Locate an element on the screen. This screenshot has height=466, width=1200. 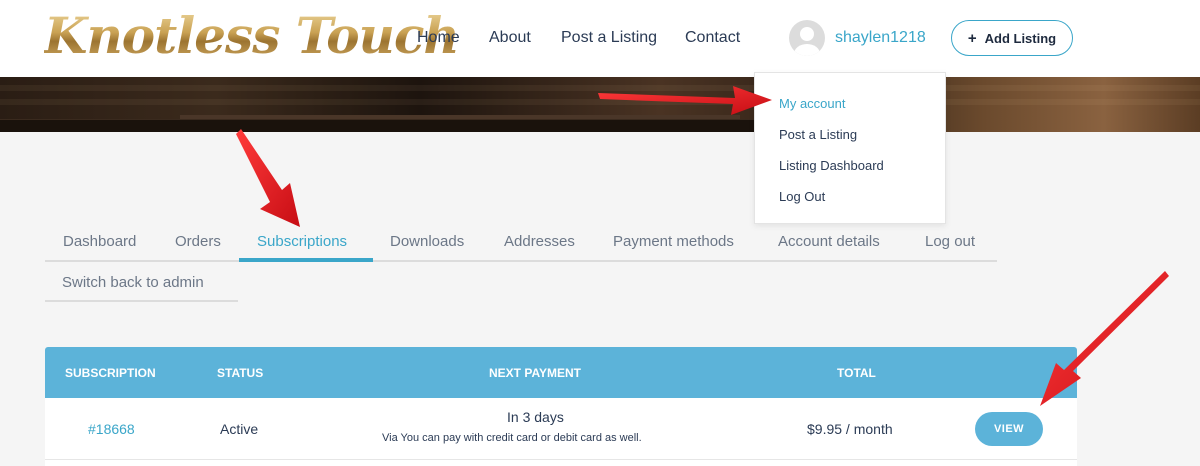
logo-text: Knotless Touch is located at coordinates (252, 35).